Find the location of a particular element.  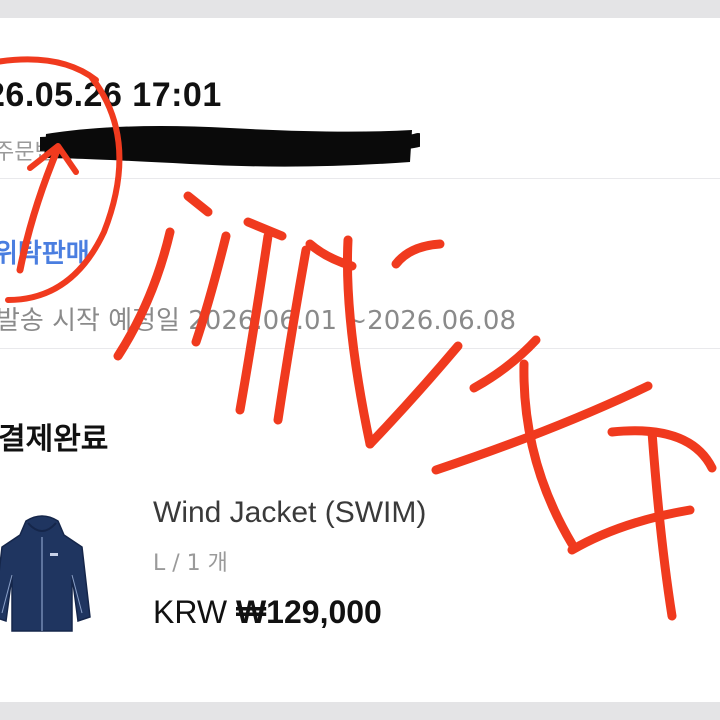

price-currency: KRW is located at coordinates (190, 612).